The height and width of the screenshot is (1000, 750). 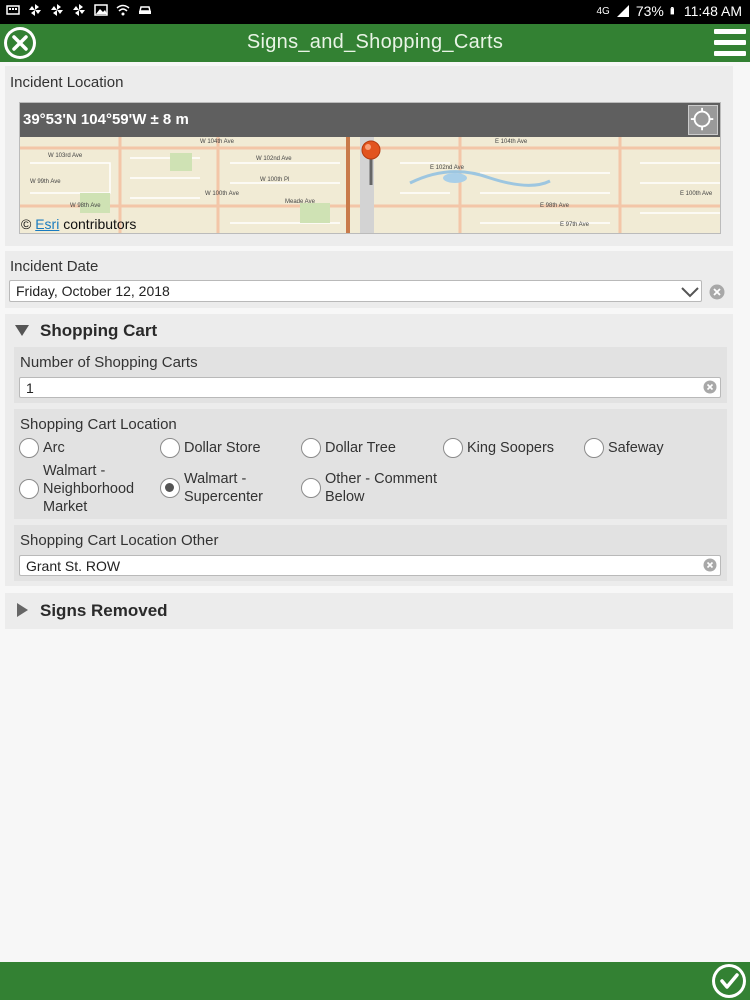 What do you see at coordinates (54, 266) in the screenshot?
I see `incident-date-label: Incident Date` at bounding box center [54, 266].